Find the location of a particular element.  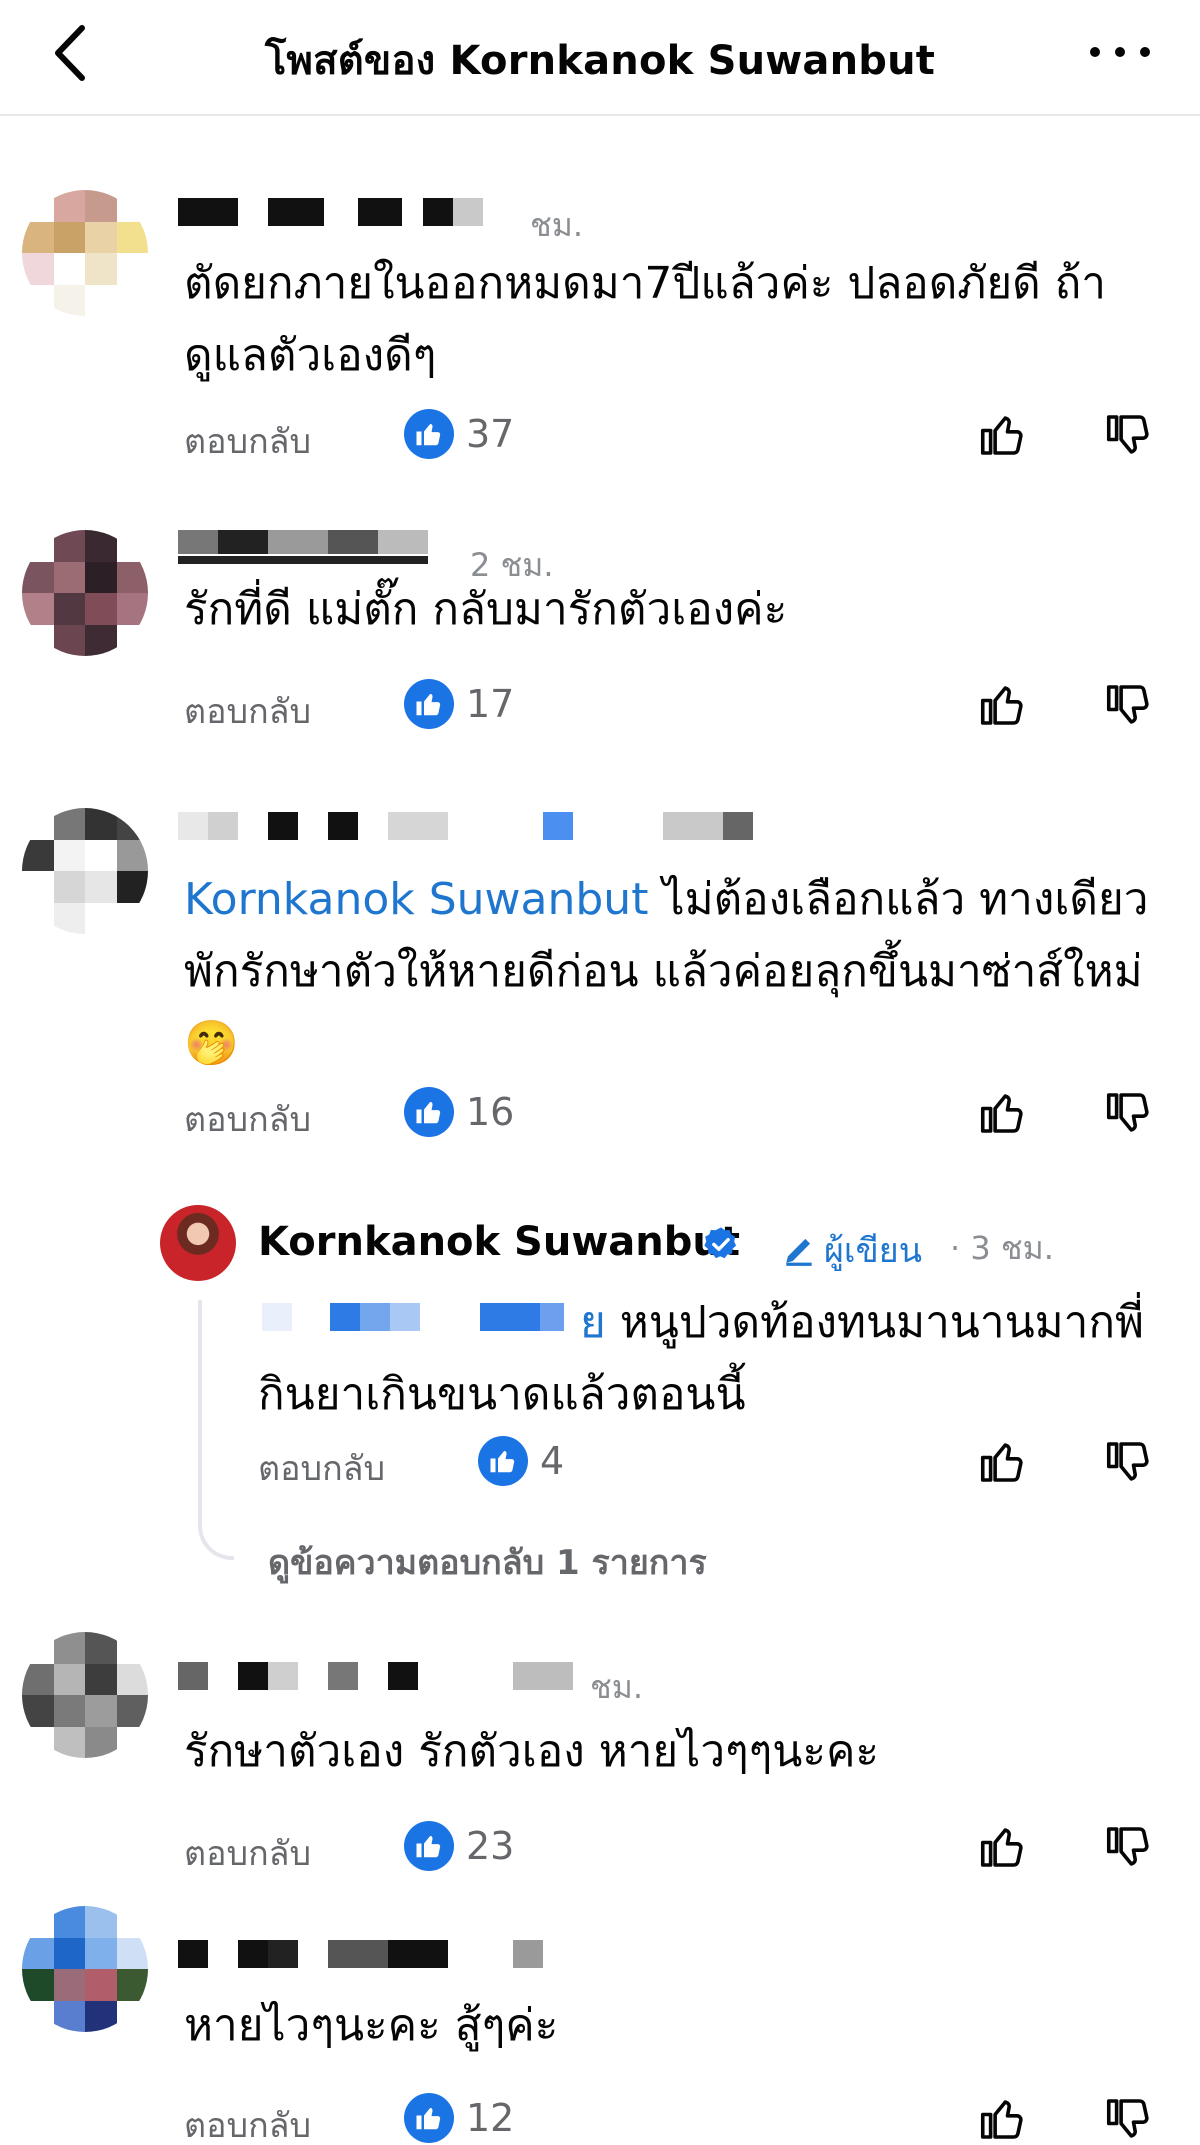

reply-author-name: Kornkanok Suwanbut is located at coordinates (499, 1242).